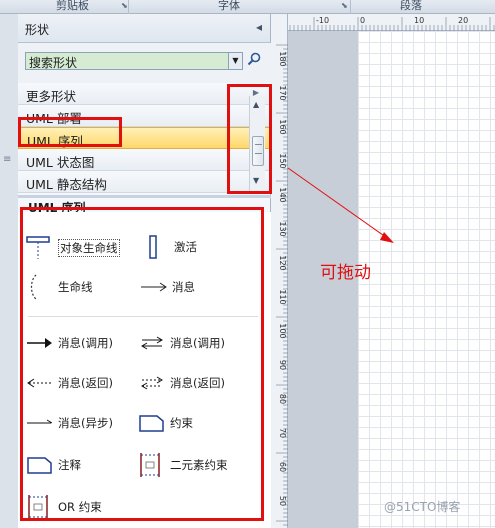 The height and width of the screenshot is (528, 495). Describe the element at coordinates (345, 273) in the screenshot. I see `drag-annotation: 可拖动` at that location.